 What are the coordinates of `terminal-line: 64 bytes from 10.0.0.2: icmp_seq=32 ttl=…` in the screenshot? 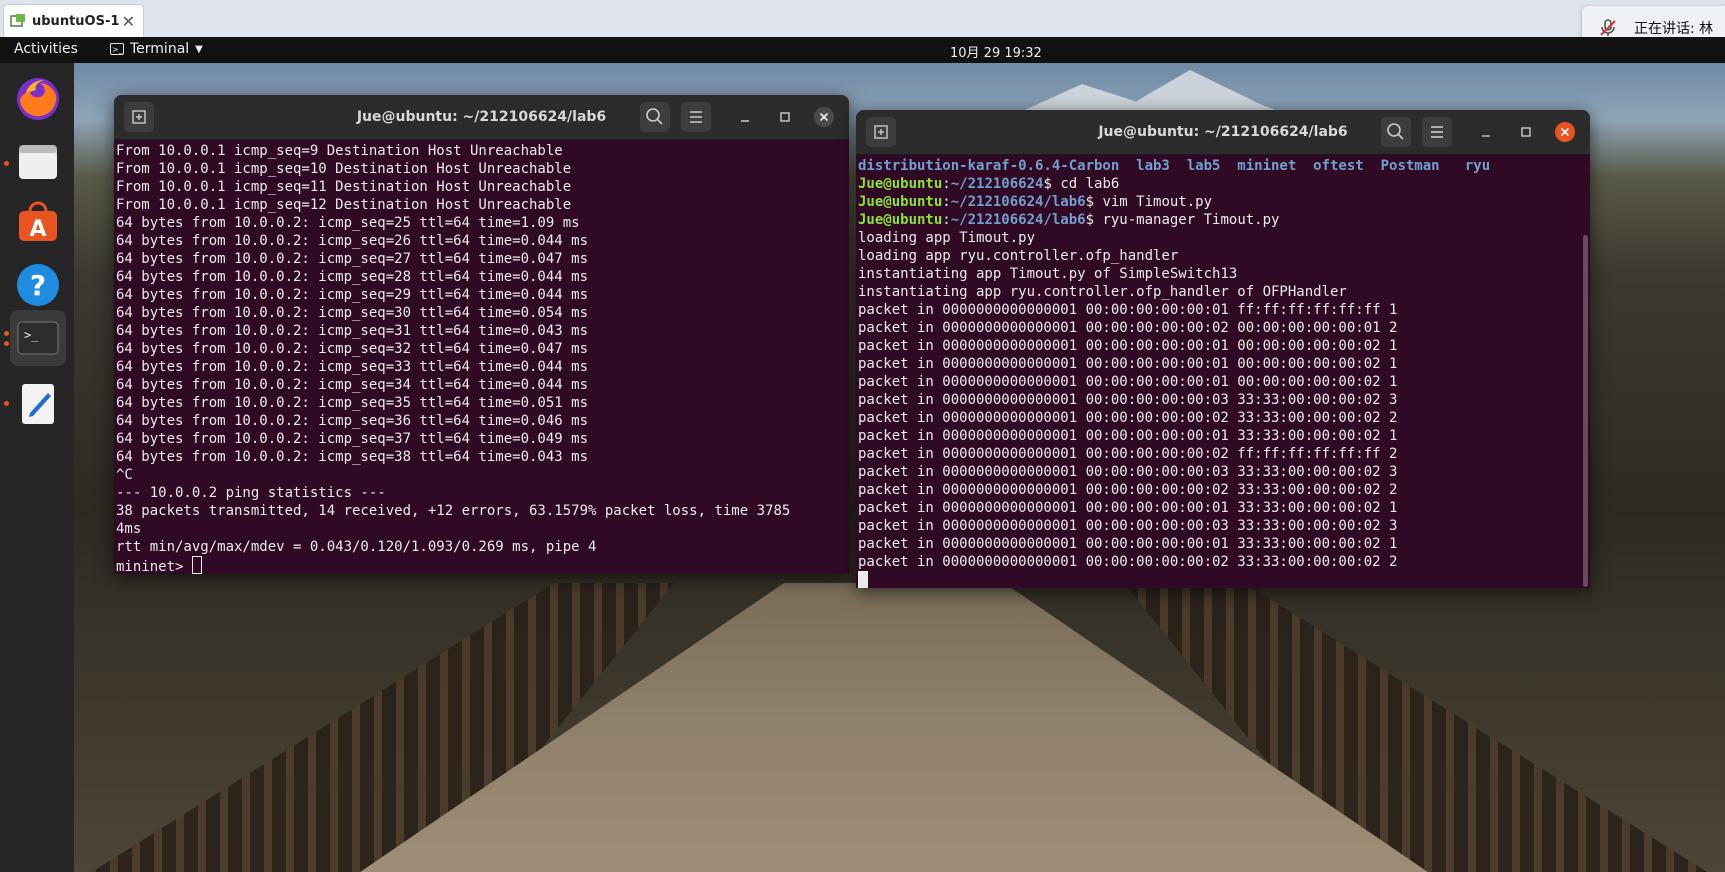 It's located at (352, 349).